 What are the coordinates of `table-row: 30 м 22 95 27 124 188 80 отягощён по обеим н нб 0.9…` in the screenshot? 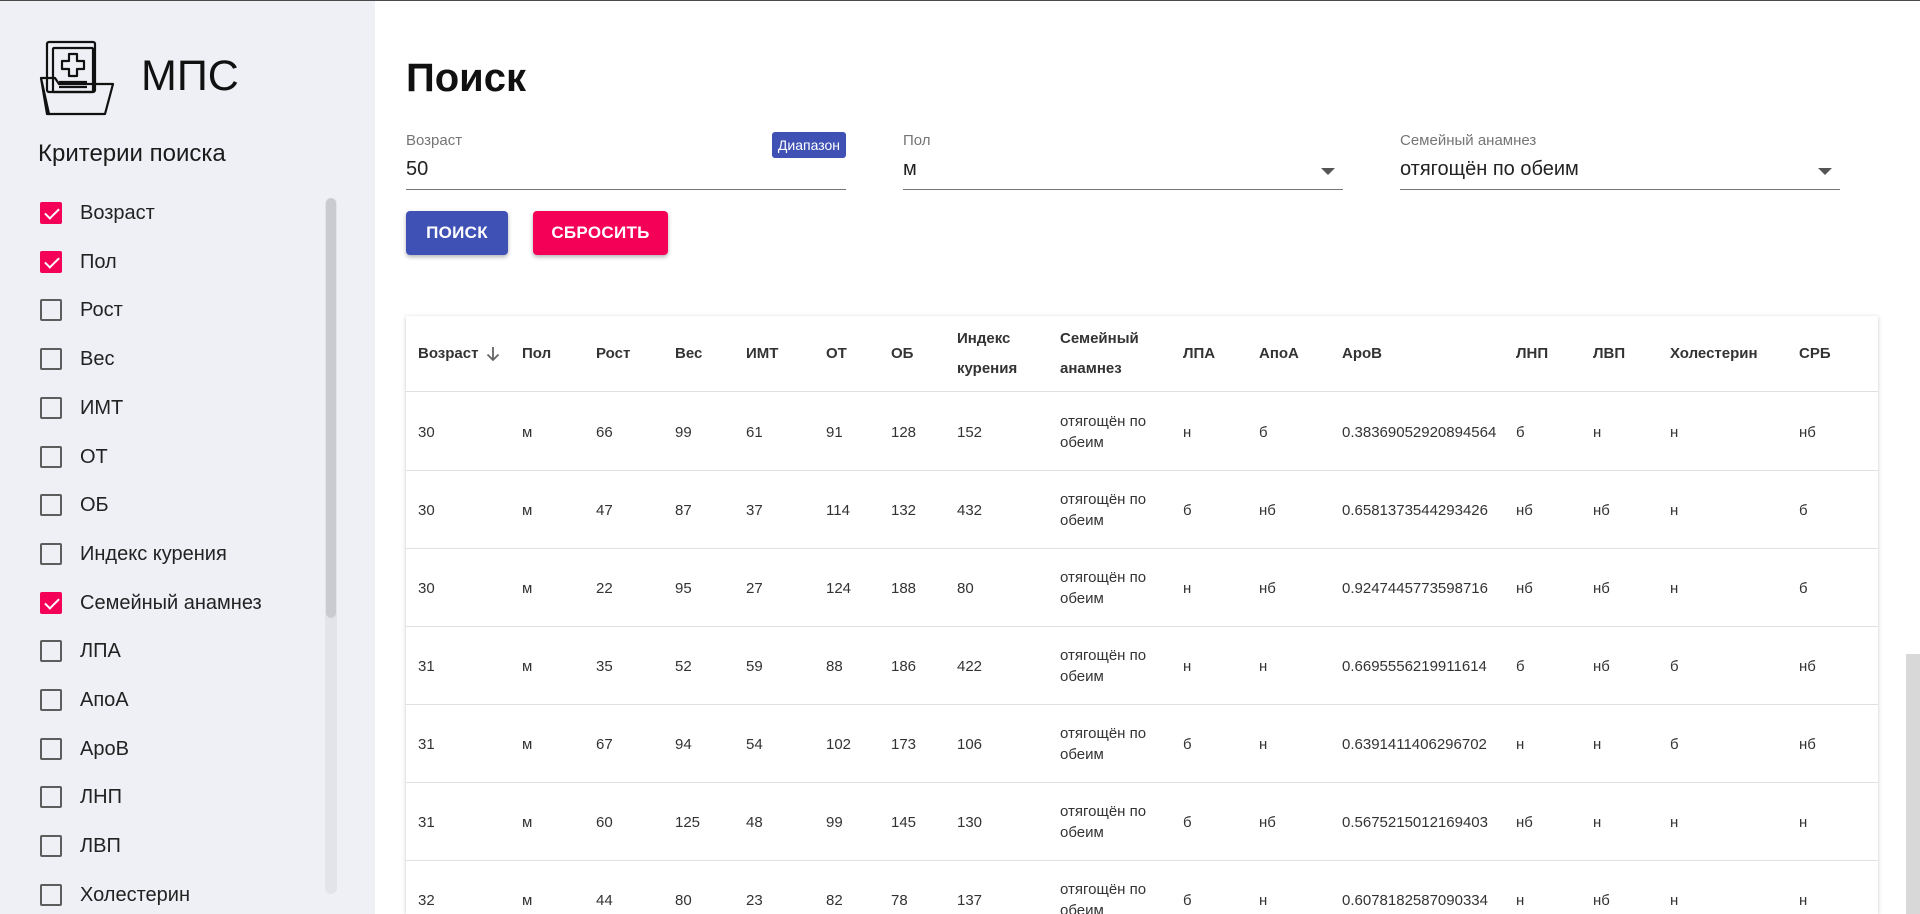 It's located at (1142, 588).